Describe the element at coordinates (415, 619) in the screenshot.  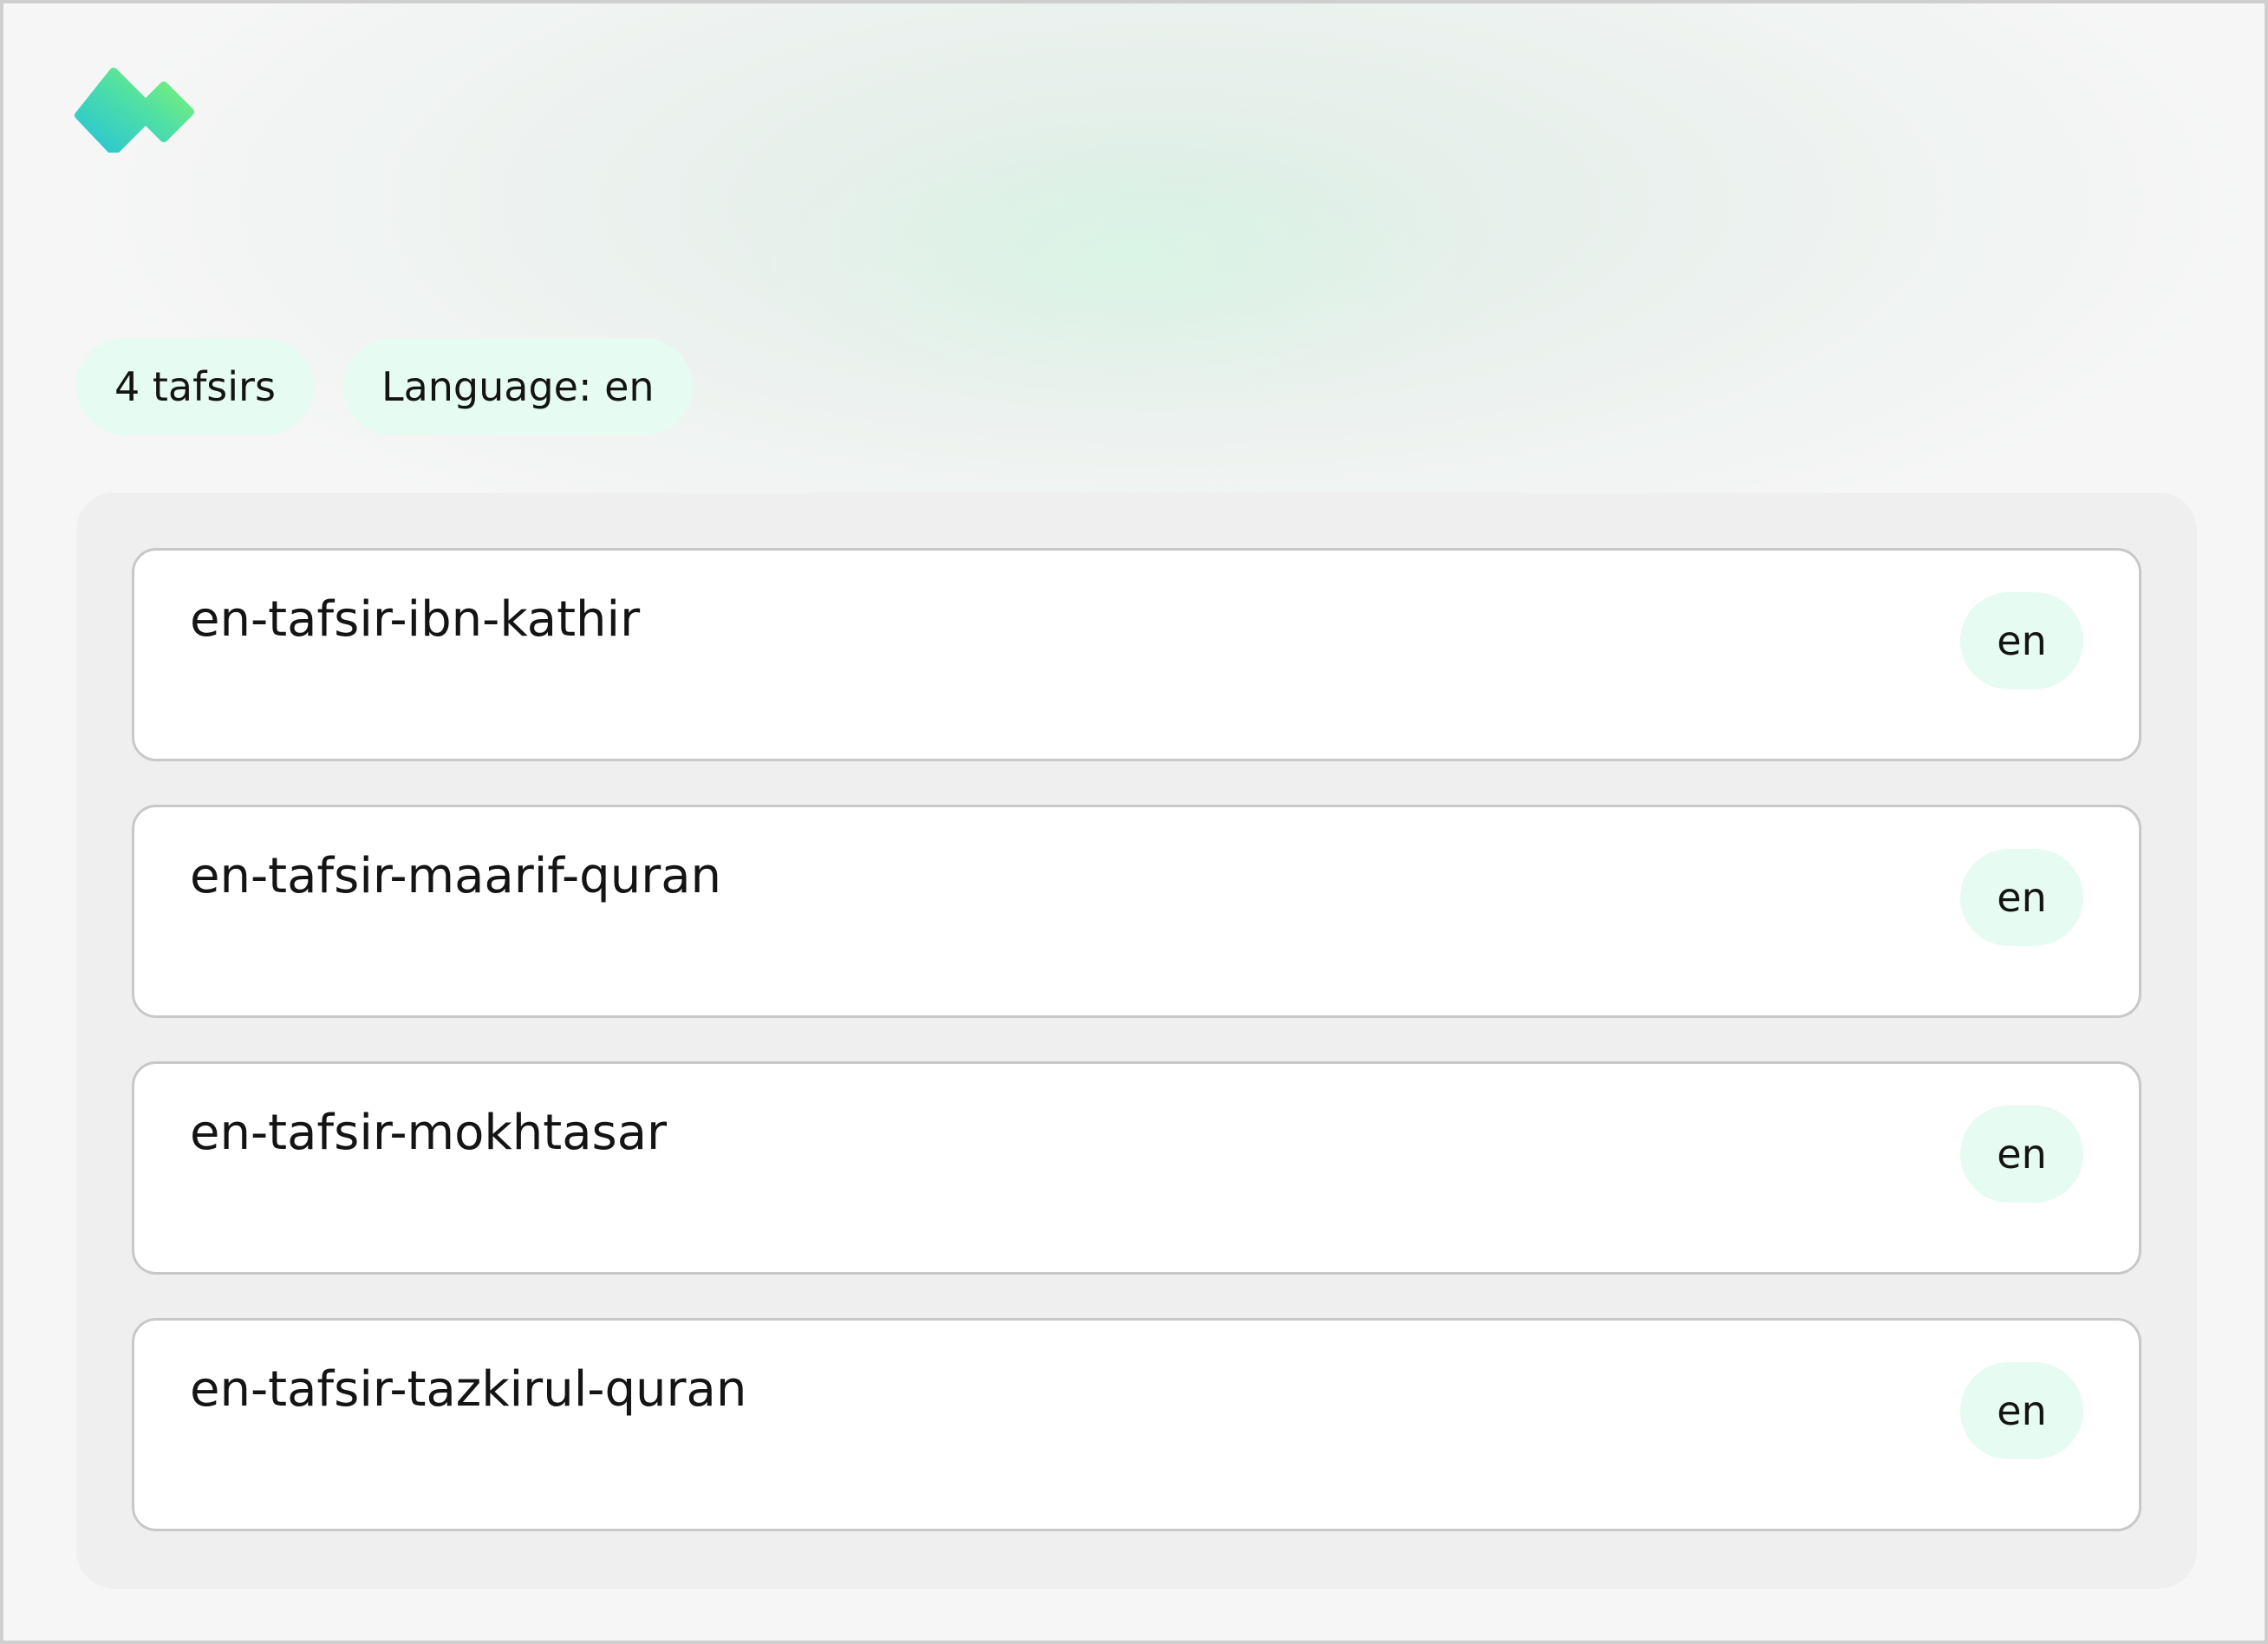
I see `tafsir-title: en-tafsir-ibn-kathir` at that location.